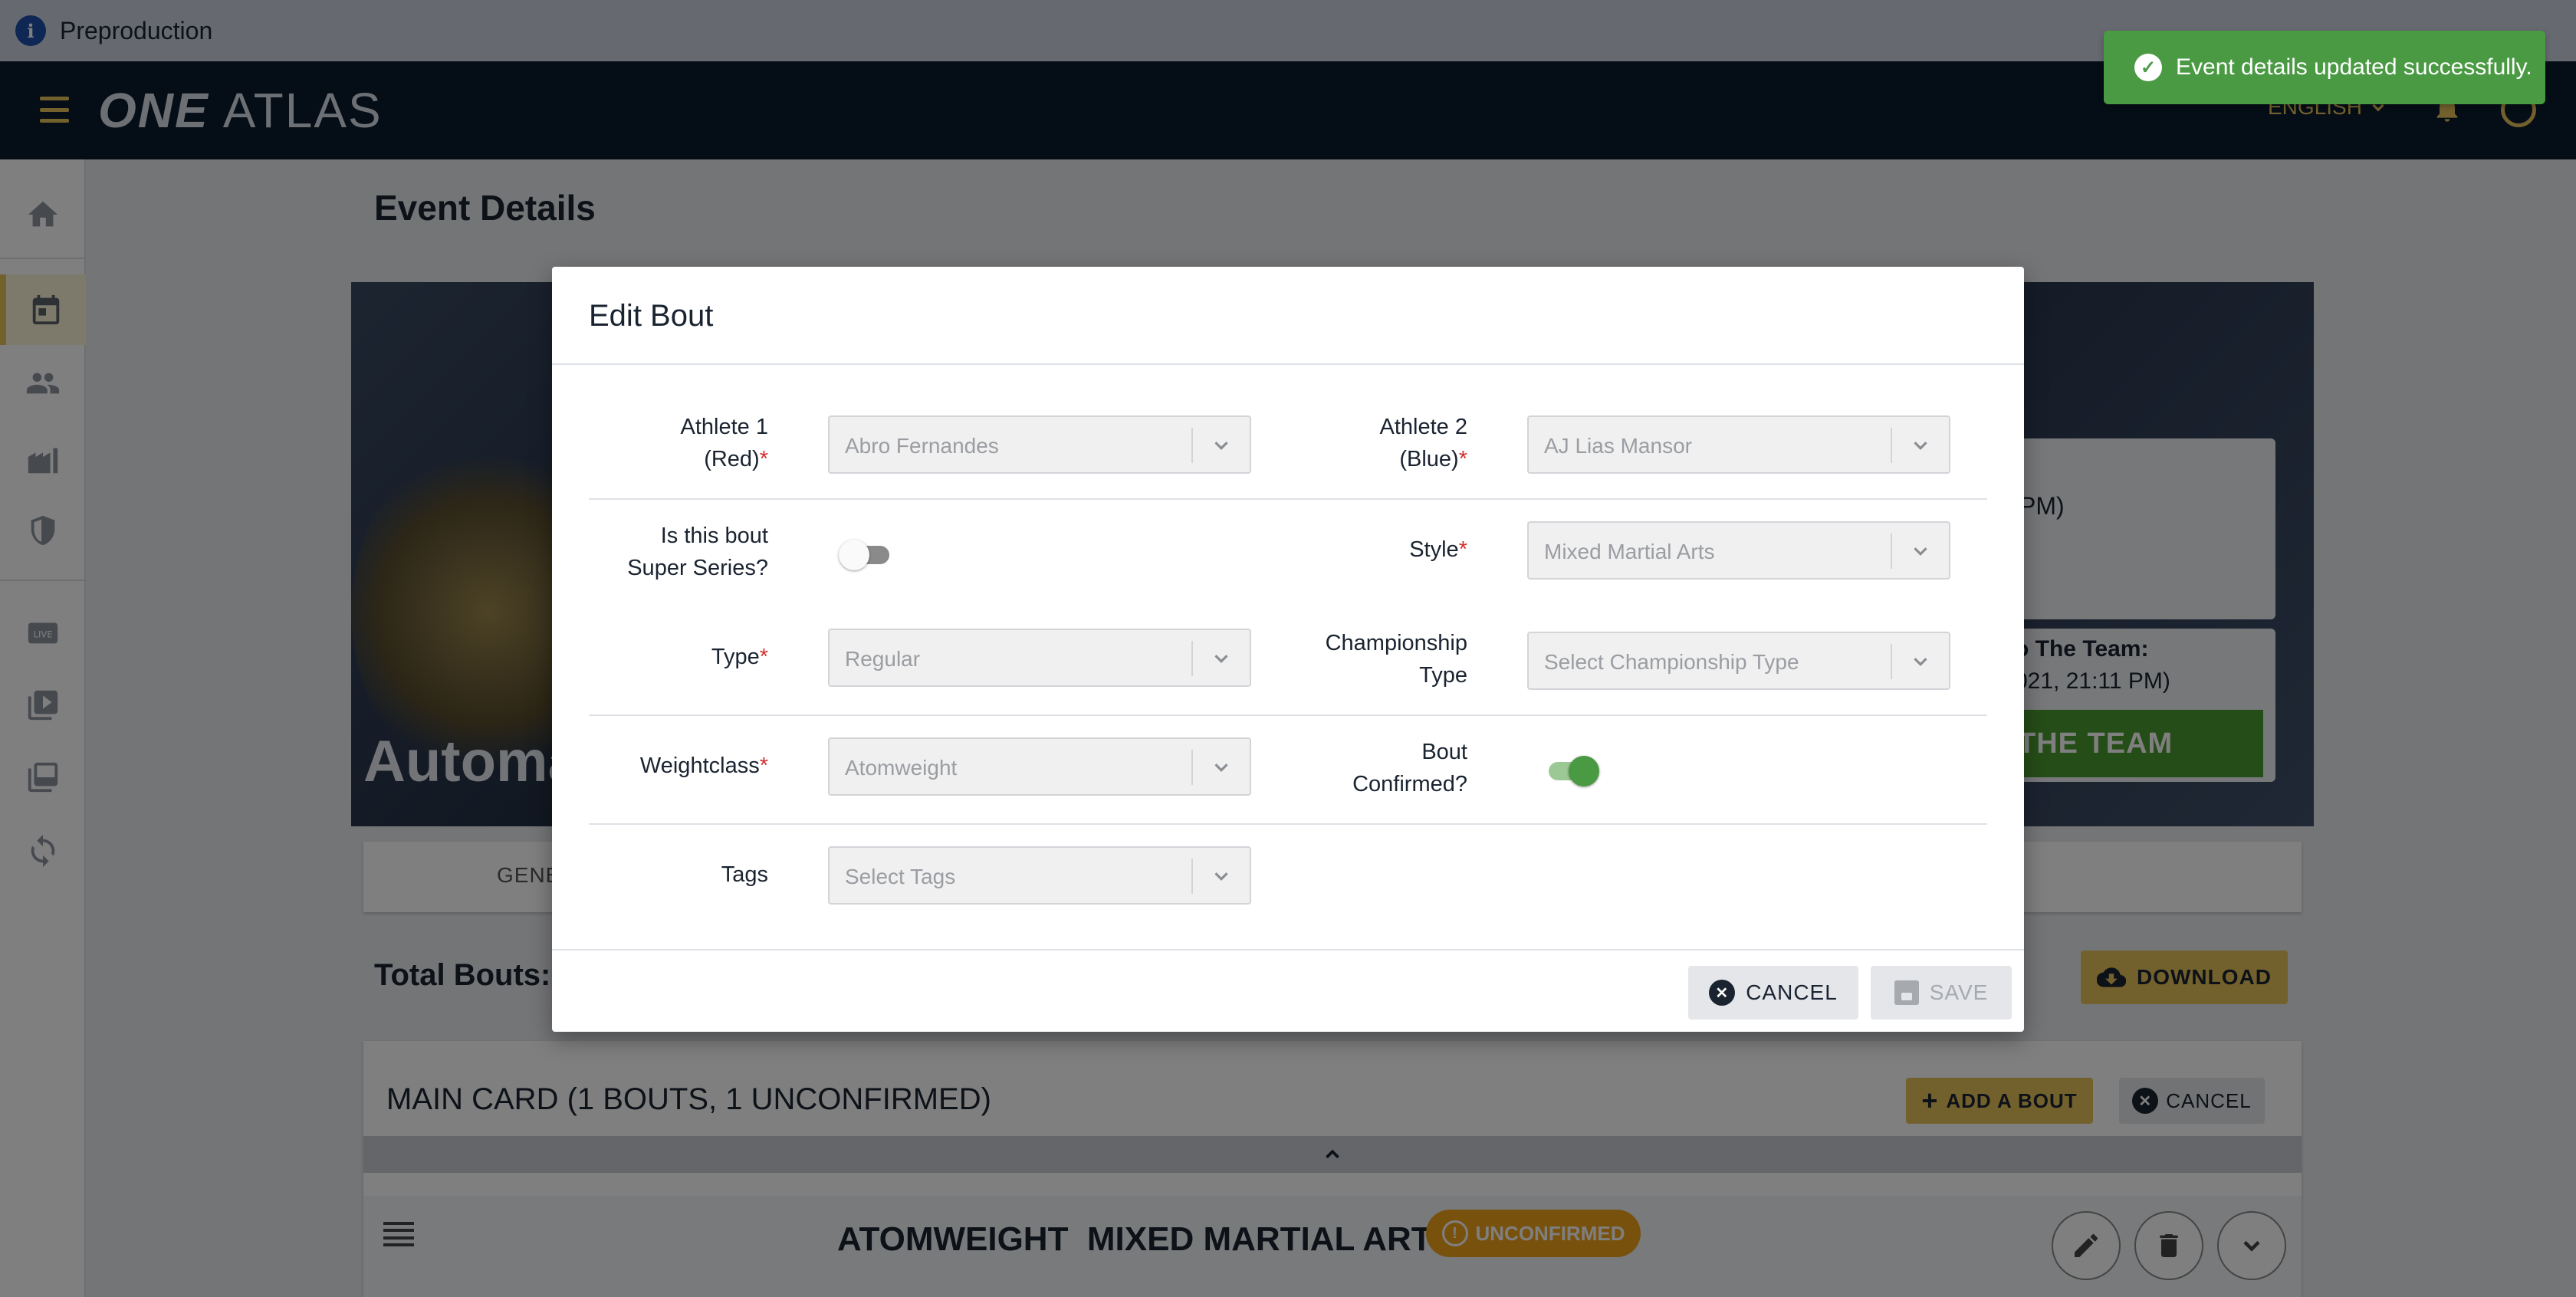  Describe the element at coordinates (1672, 662) in the screenshot. I see `championship-type-placeholder: Select Championship Type` at that location.